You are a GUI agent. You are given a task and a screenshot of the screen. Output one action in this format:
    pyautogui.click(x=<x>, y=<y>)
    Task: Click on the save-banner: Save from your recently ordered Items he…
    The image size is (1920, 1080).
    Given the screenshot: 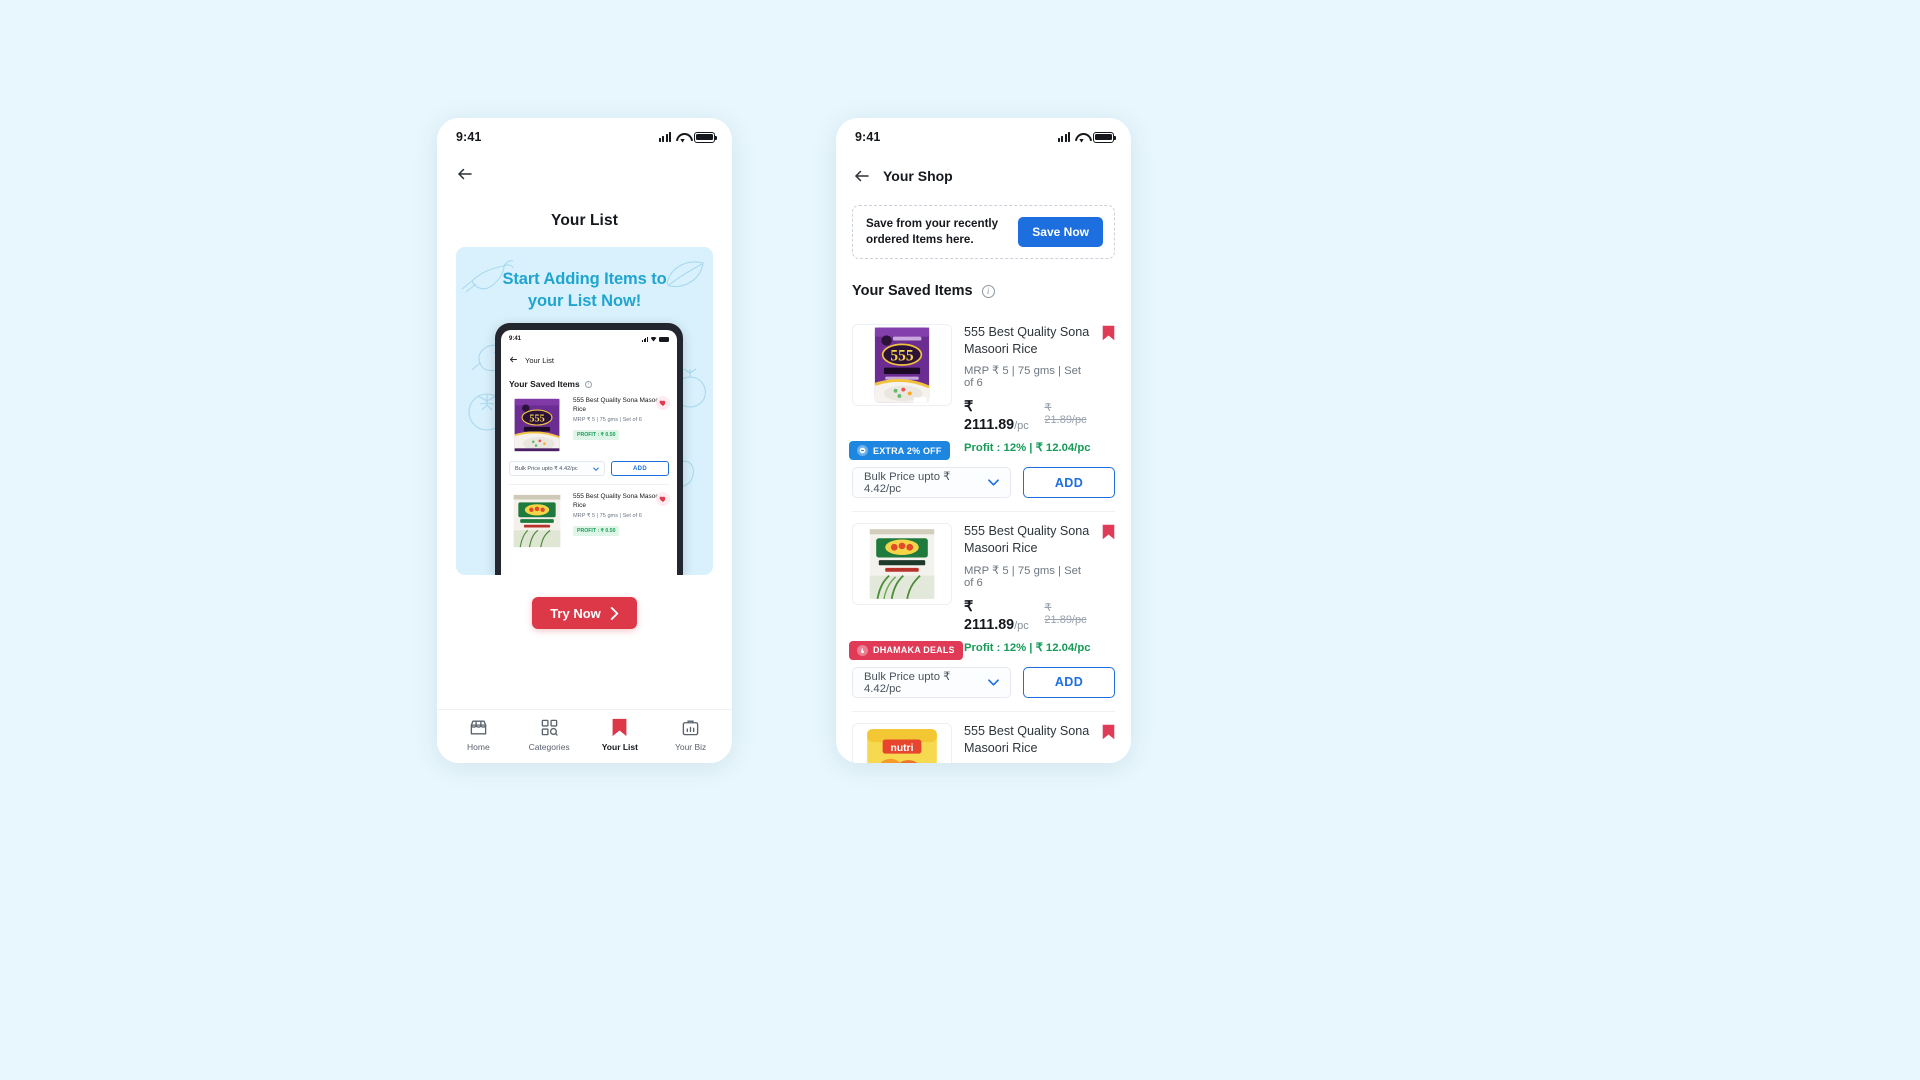 What is the action you would take?
    pyautogui.click(x=983, y=232)
    